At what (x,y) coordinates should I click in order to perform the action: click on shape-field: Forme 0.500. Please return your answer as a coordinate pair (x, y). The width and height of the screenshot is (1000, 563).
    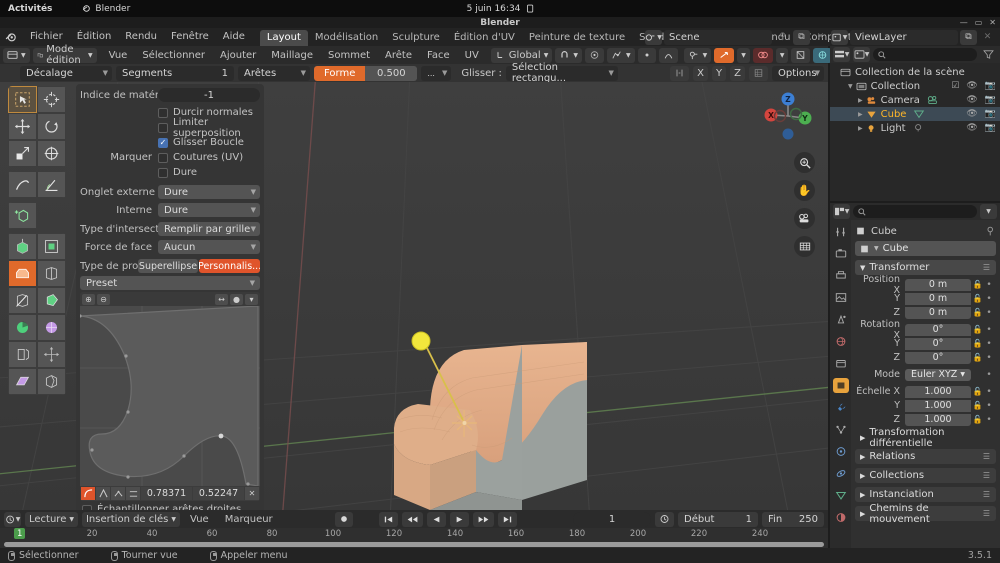
    Looking at the image, I should click on (366, 73).